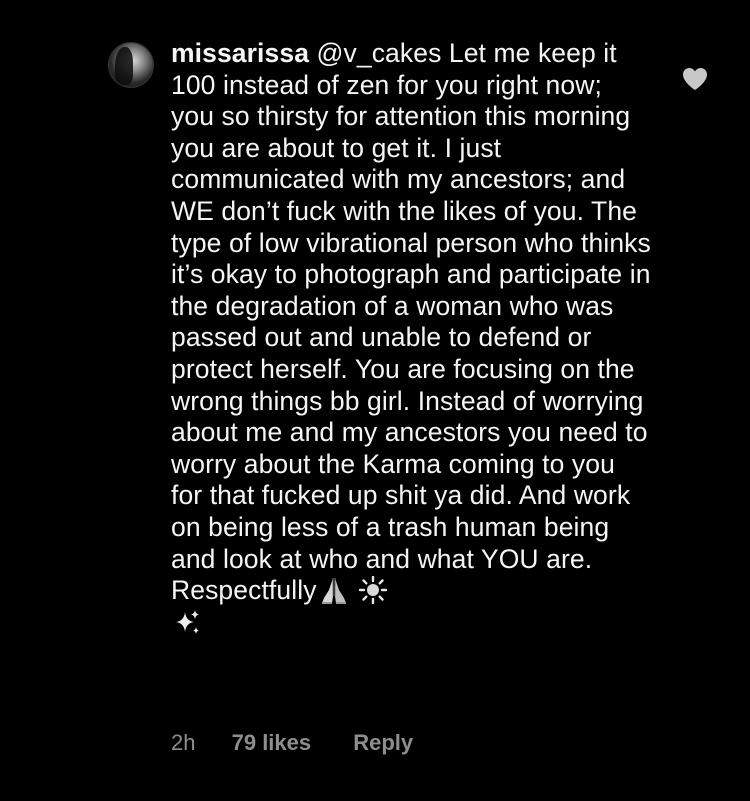  Describe the element at coordinates (272, 743) in the screenshot. I see `likes-count: 79 likes` at that location.